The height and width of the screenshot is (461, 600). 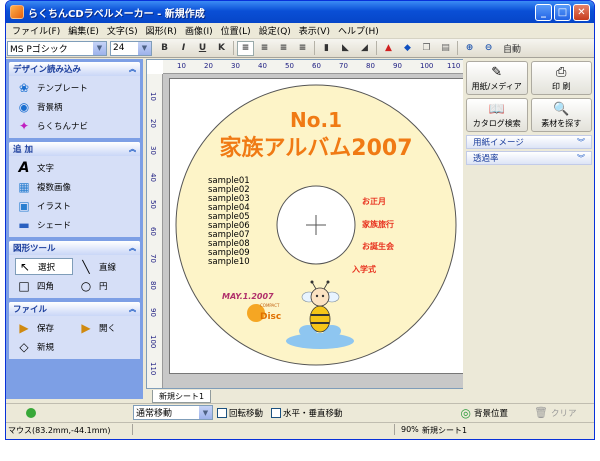 What do you see at coordinates (283, 48) in the screenshot?
I see `align-right-icon: ≡` at bounding box center [283, 48].